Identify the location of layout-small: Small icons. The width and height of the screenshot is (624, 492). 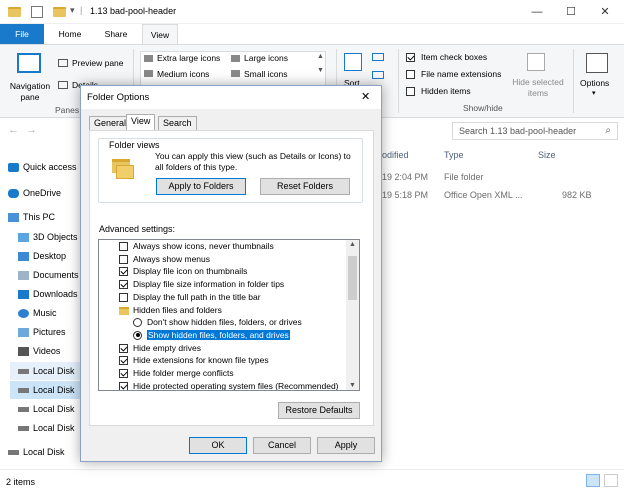
(265, 74).